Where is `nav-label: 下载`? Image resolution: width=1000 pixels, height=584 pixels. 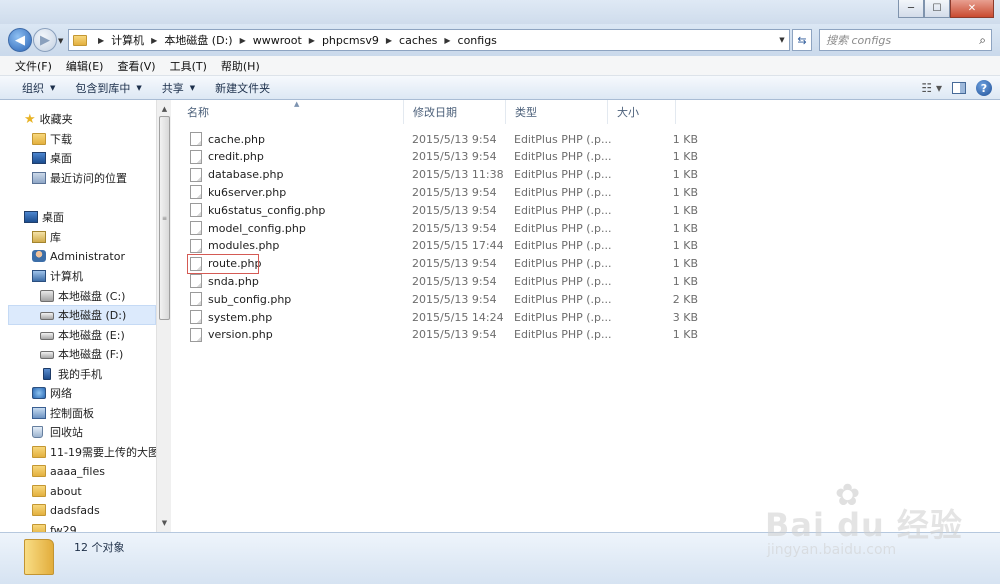 nav-label: 下载 is located at coordinates (61, 139).